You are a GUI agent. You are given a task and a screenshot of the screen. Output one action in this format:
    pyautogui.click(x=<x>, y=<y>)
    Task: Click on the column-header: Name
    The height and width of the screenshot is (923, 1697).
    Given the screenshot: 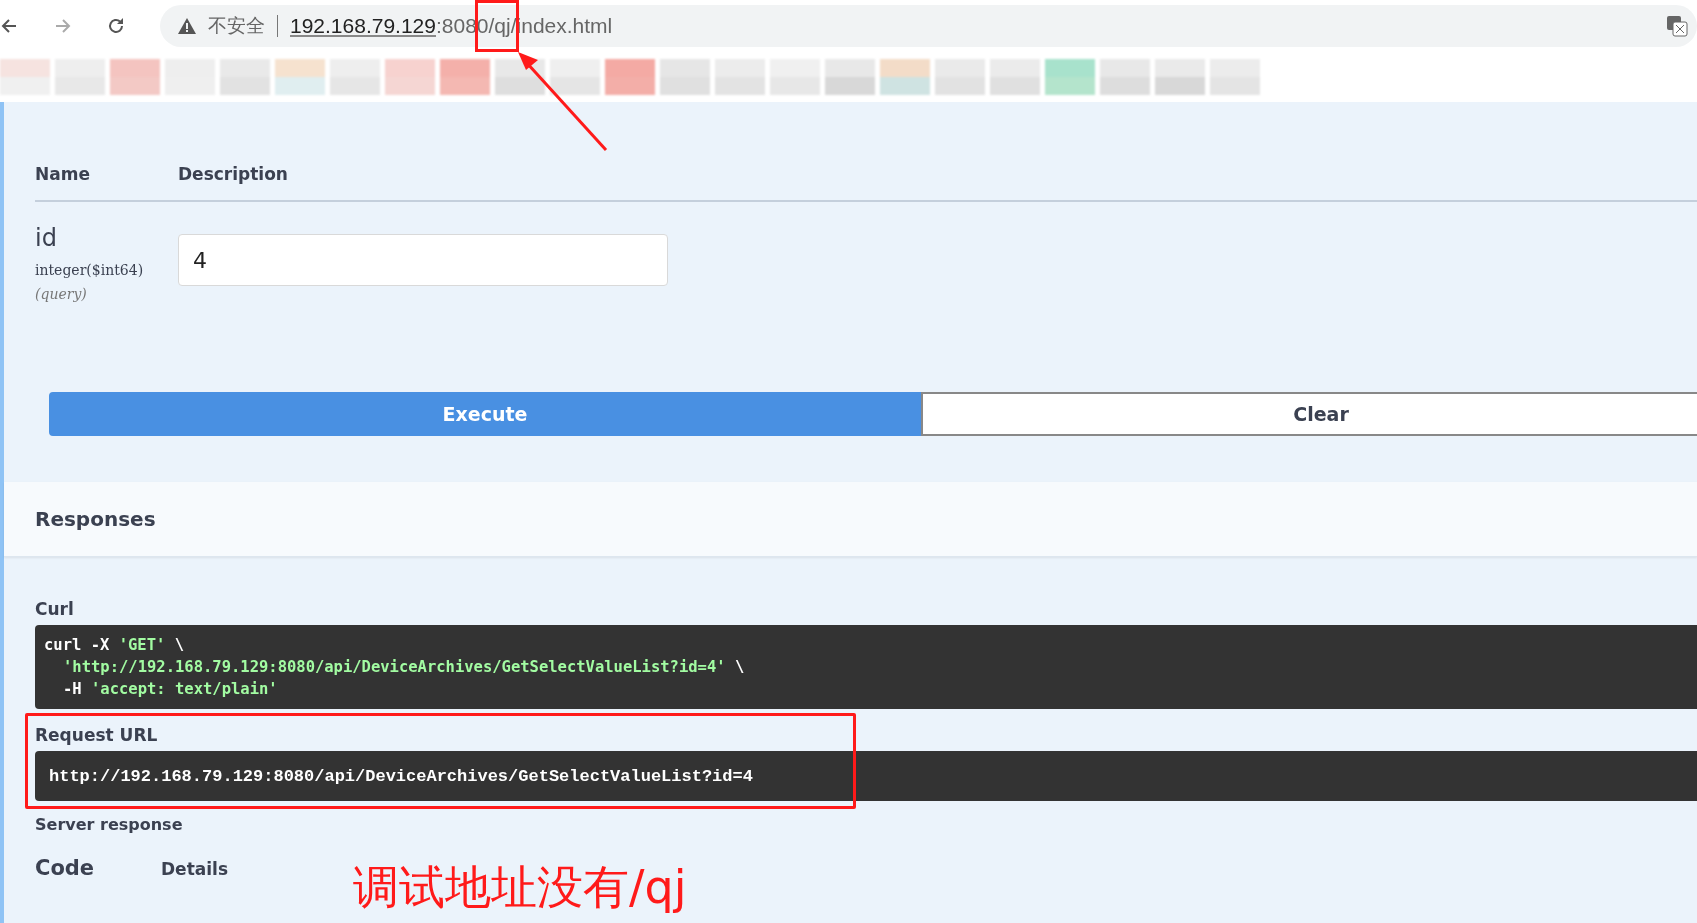 What is the action you would take?
    pyautogui.click(x=63, y=174)
    